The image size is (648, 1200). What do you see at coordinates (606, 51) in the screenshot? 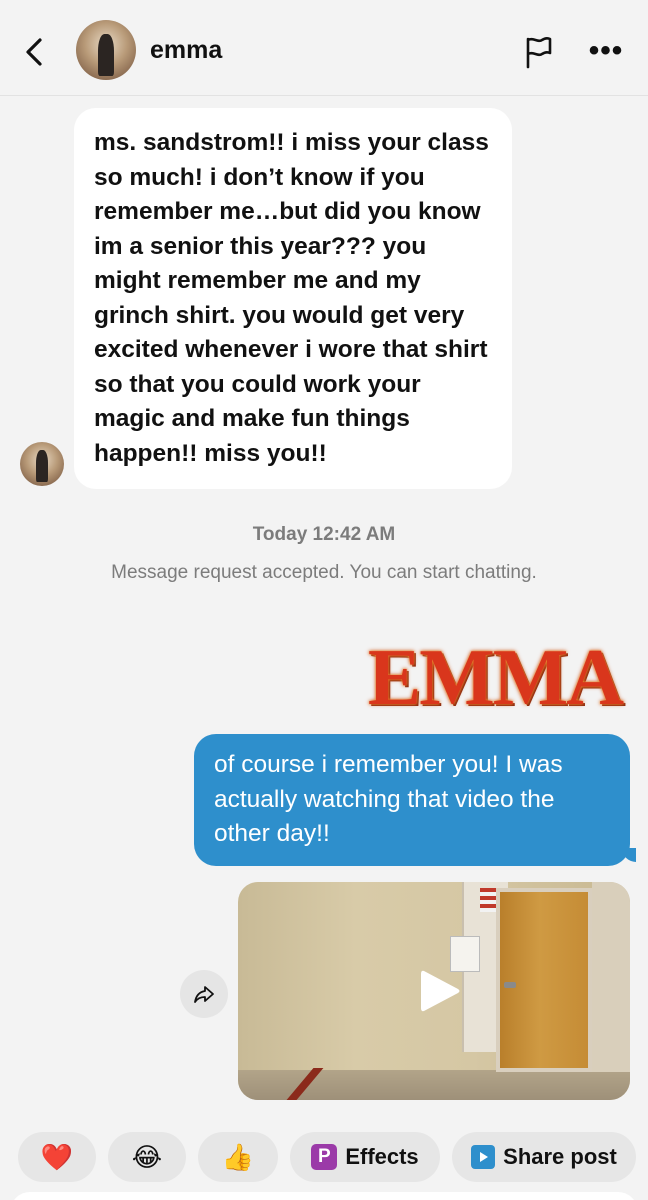
I see `more-options-button: •••` at bounding box center [606, 51].